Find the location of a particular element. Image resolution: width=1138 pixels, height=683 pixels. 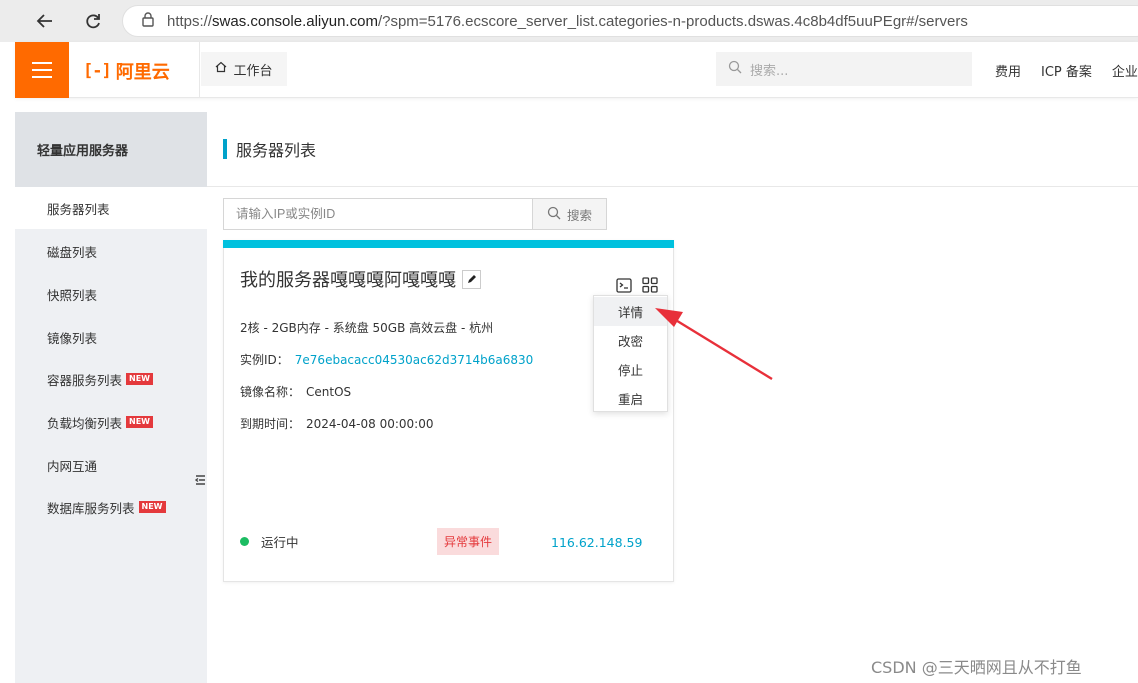

server-spec: 2核 - 2GB内存 - 系统盘 50GB 高效云盘 - 杭州 is located at coordinates (367, 328).